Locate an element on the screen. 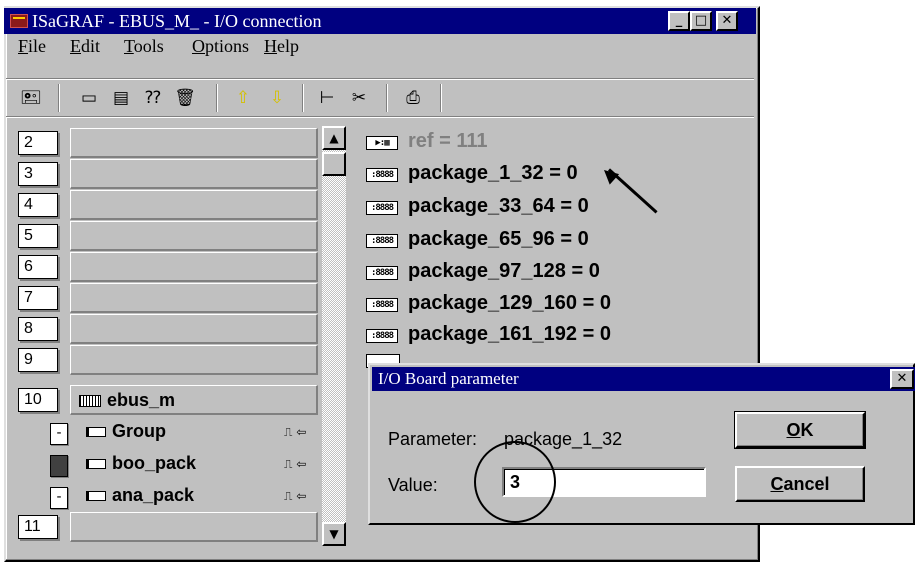  down-arrow-icon: ⇩ is located at coordinates (277, 98).